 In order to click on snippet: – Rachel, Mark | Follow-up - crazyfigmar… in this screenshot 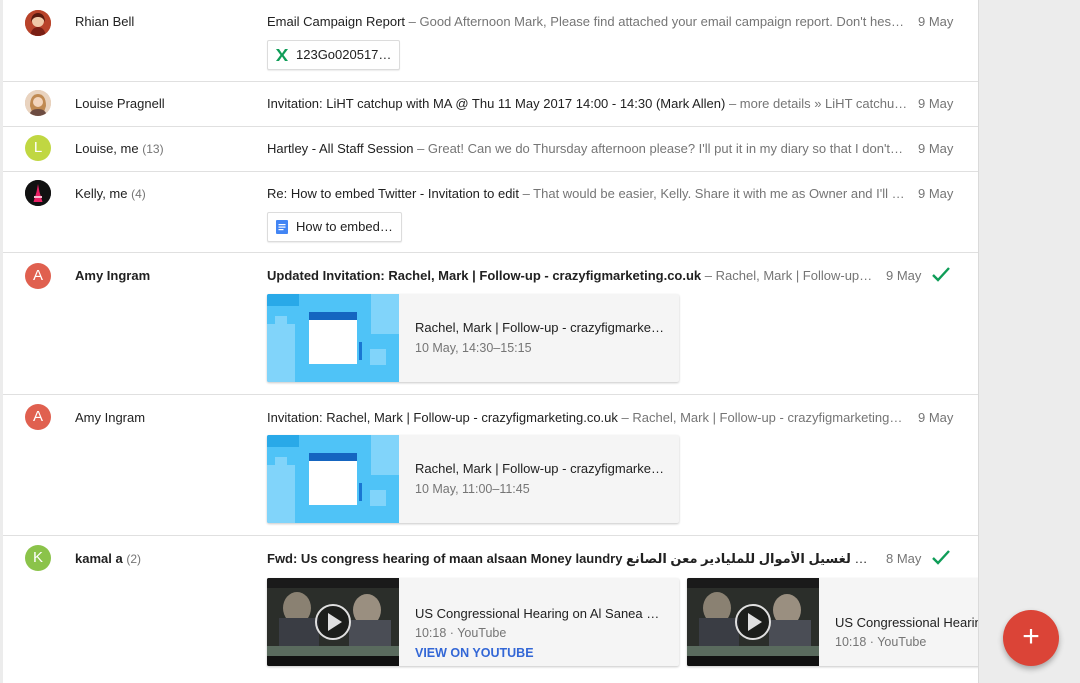, I will do `click(762, 417)`.